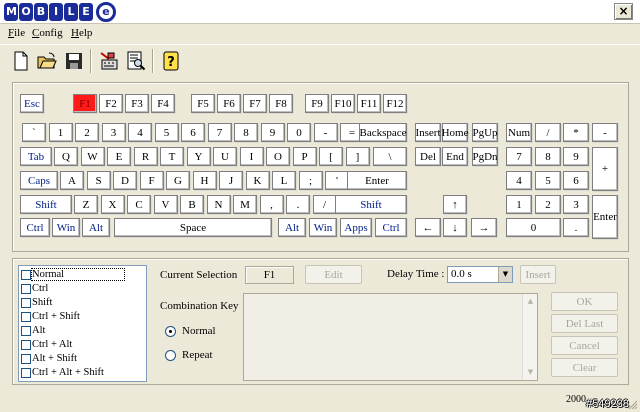 This screenshot has height=412, width=640. What do you see at coordinates (584, 301) in the screenshot?
I see `ok-button: OK` at bounding box center [584, 301].